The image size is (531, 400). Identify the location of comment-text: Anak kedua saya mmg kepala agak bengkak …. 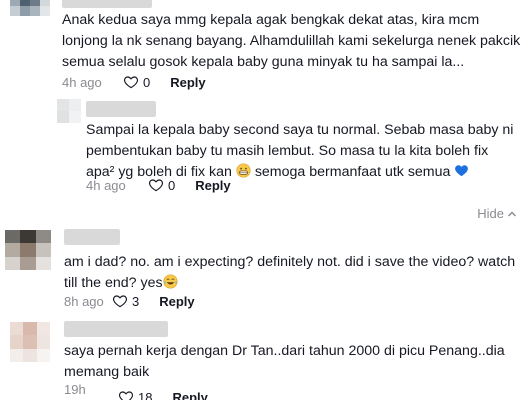
(291, 41).